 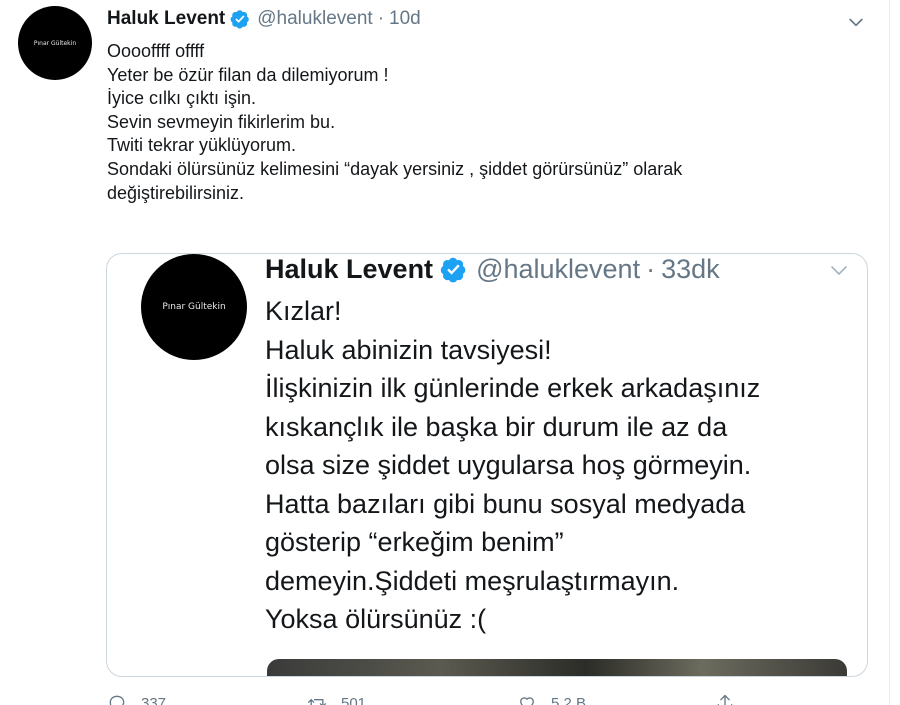 What do you see at coordinates (569, 699) in the screenshot?
I see `like-count: 5,2 B` at bounding box center [569, 699].